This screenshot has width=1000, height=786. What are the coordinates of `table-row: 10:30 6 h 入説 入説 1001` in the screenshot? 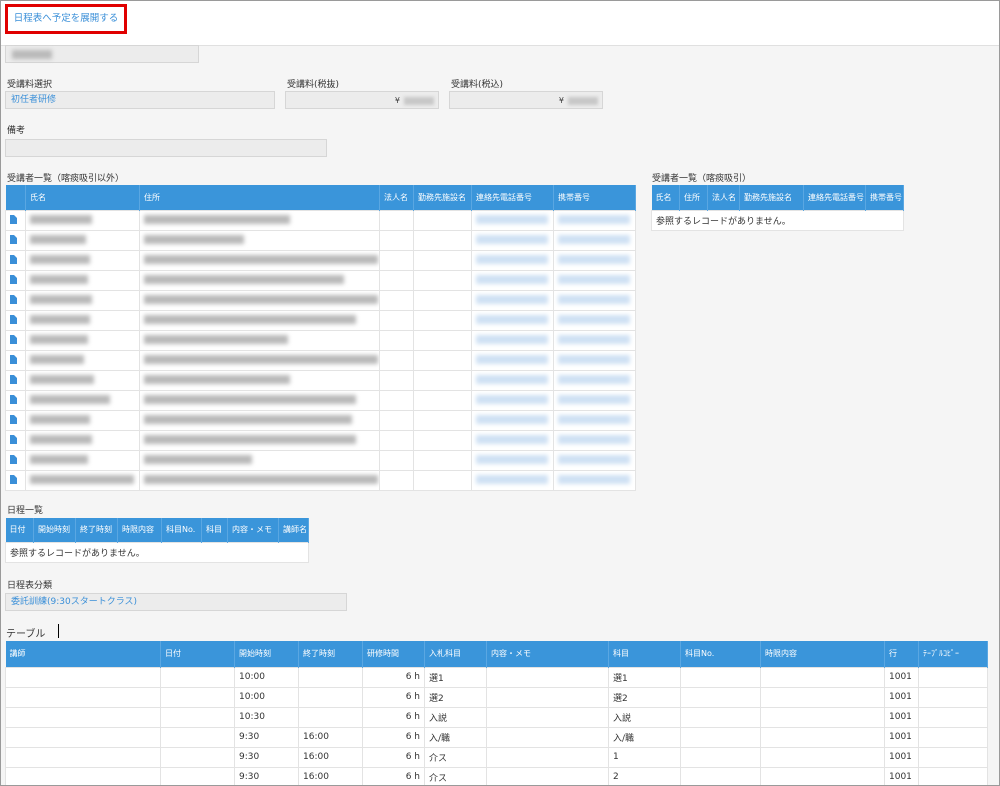 It's located at (496, 717).